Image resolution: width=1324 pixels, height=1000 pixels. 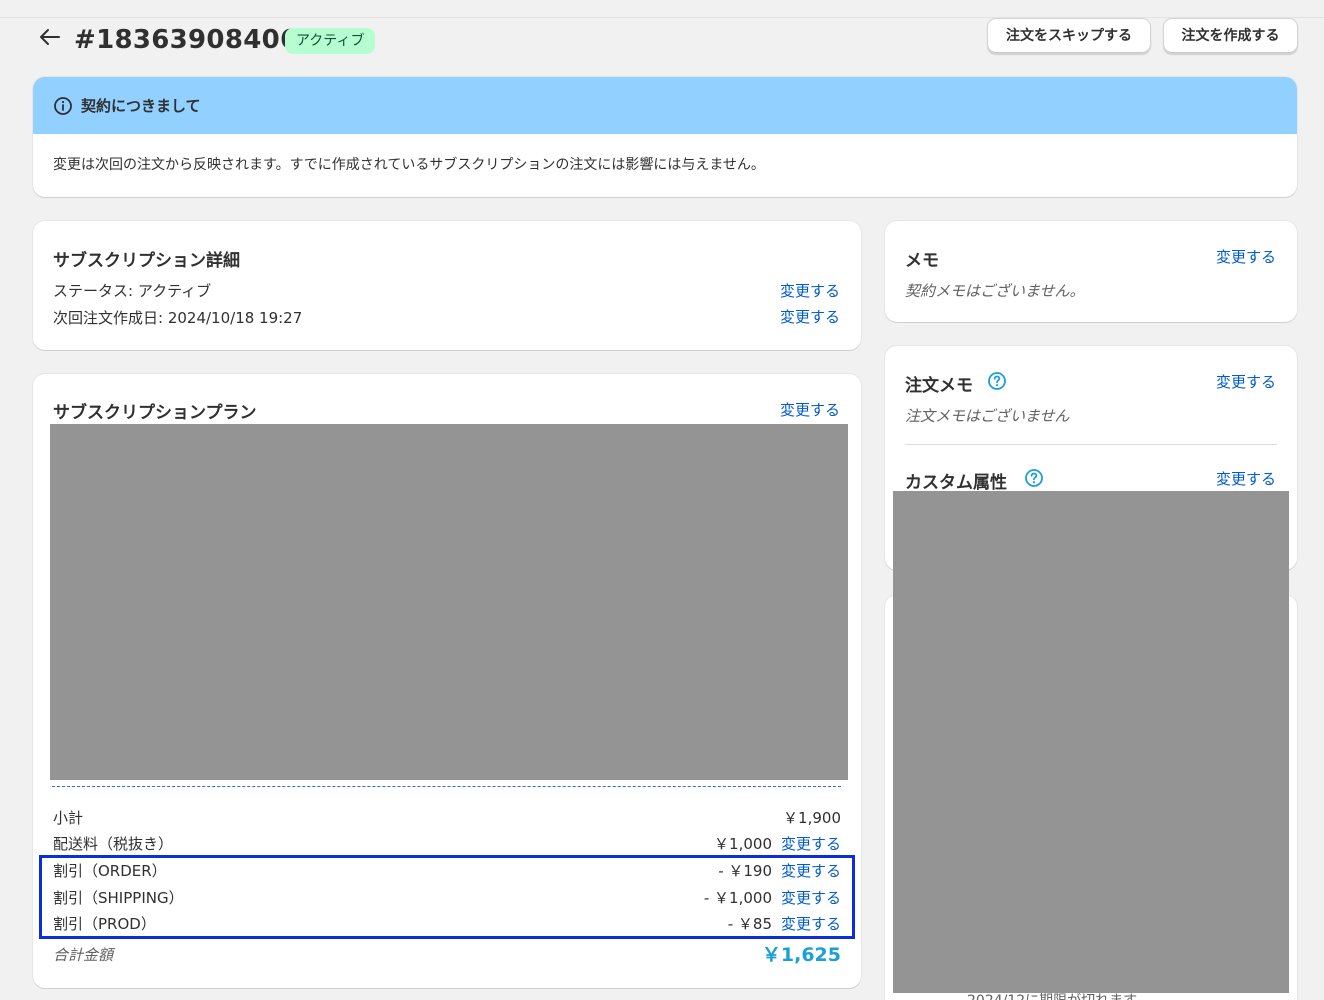 I want to click on details-title: サブスクリプション詳細, so click(x=146, y=261).